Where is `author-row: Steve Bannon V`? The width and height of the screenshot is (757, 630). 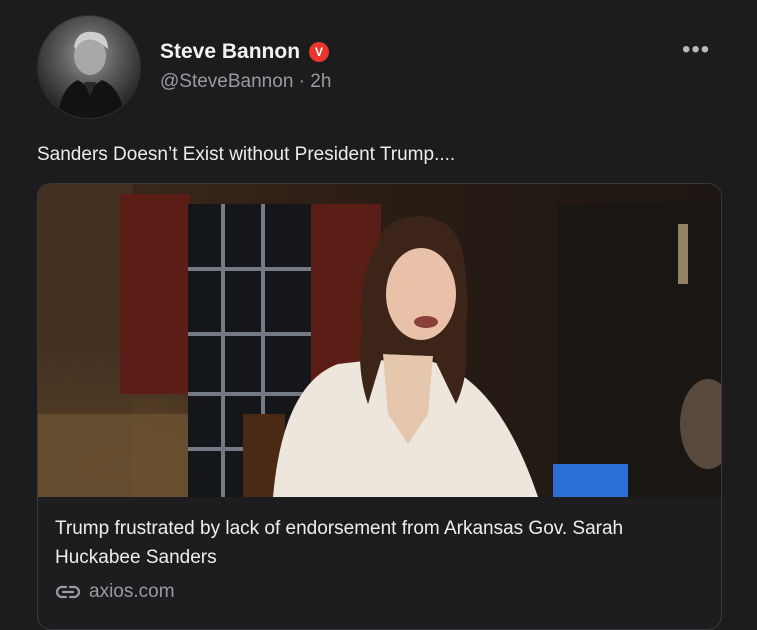
author-row: Steve Bannon V is located at coordinates (245, 52).